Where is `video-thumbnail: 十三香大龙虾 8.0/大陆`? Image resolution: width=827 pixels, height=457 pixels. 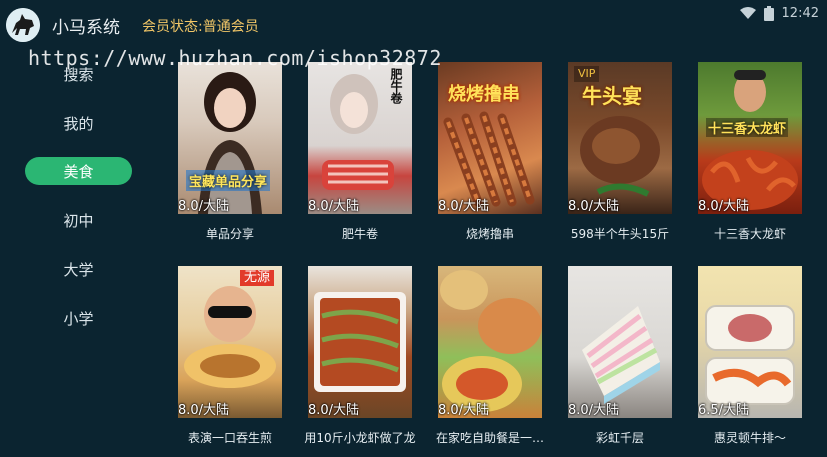 video-thumbnail: 十三香大龙虾 8.0/大陆 is located at coordinates (750, 138).